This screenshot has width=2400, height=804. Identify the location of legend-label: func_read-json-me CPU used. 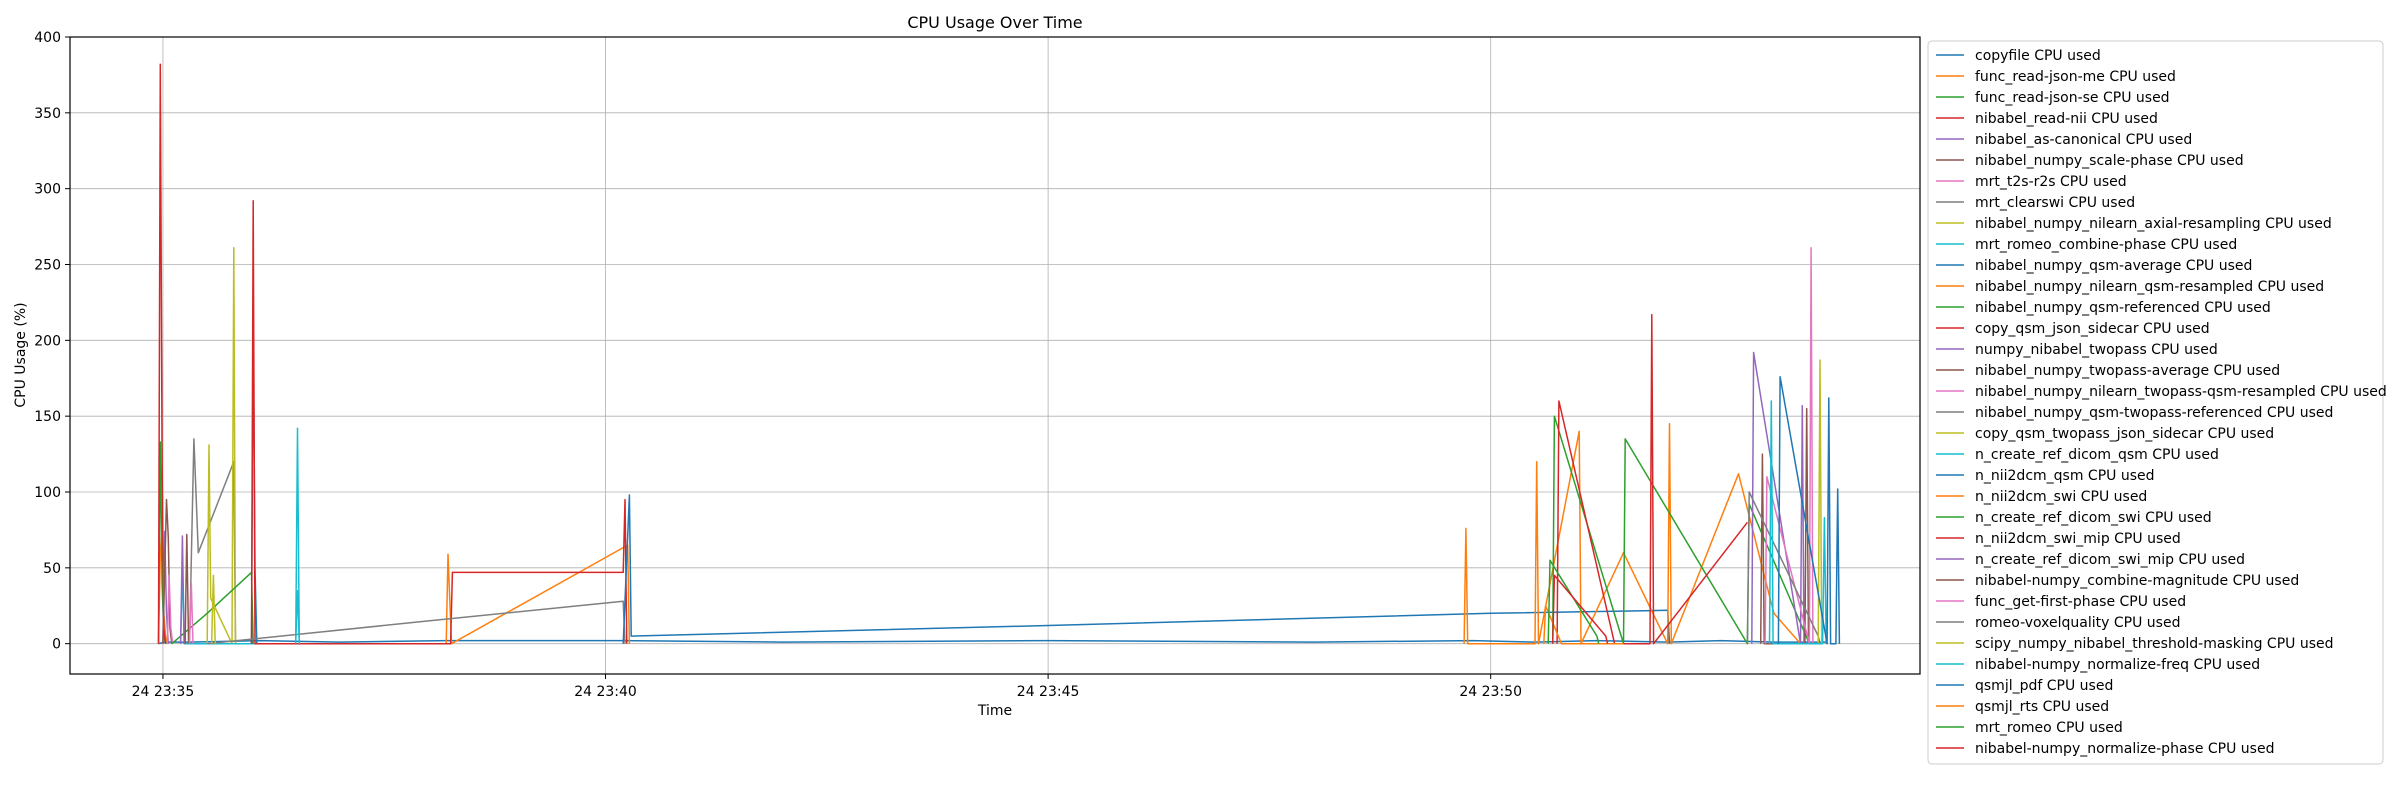
(2075, 77).